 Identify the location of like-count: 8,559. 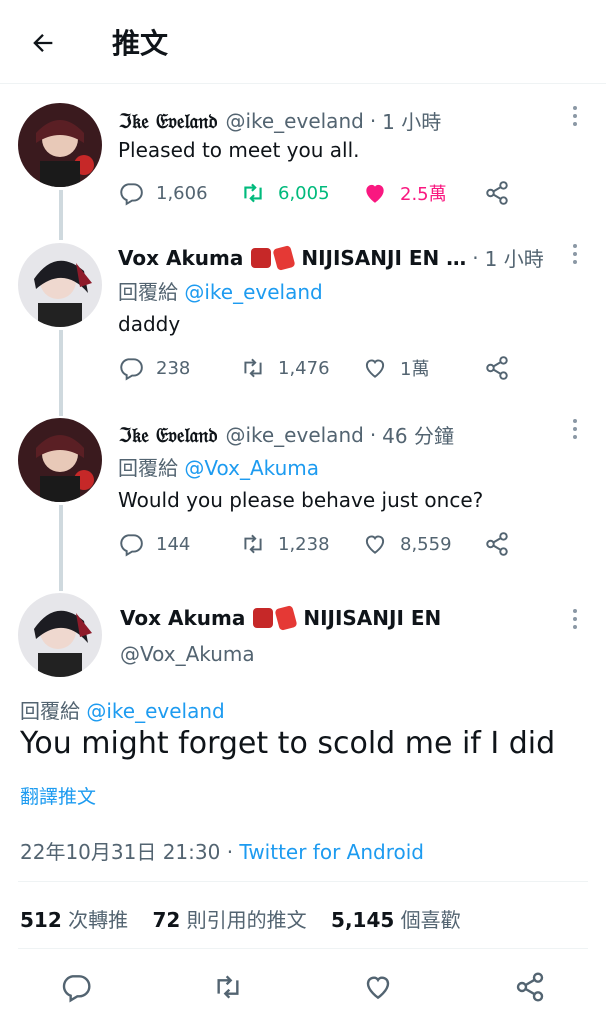
(426, 544).